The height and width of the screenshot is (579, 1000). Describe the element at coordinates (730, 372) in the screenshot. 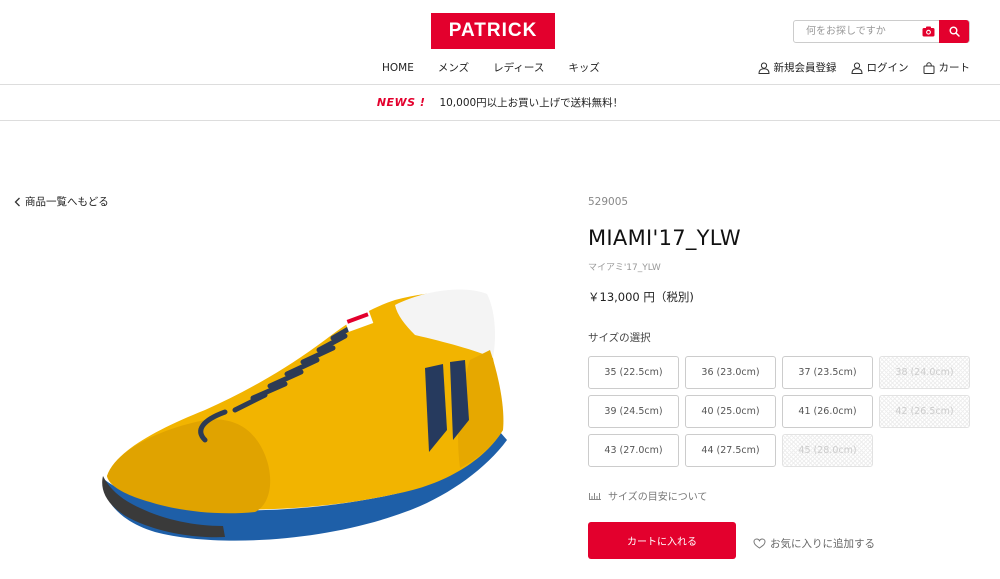

I see `size-option: 36 (23.0cm)` at that location.